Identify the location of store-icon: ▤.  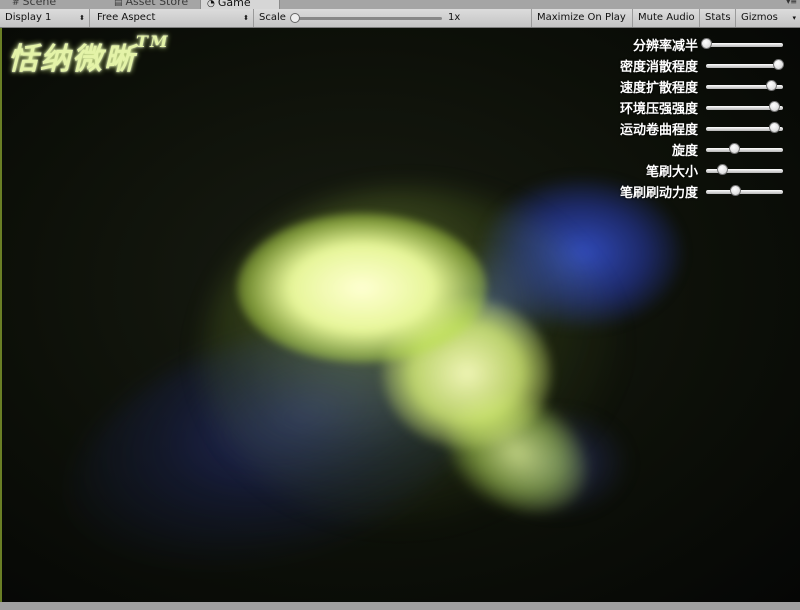
(118, 4).